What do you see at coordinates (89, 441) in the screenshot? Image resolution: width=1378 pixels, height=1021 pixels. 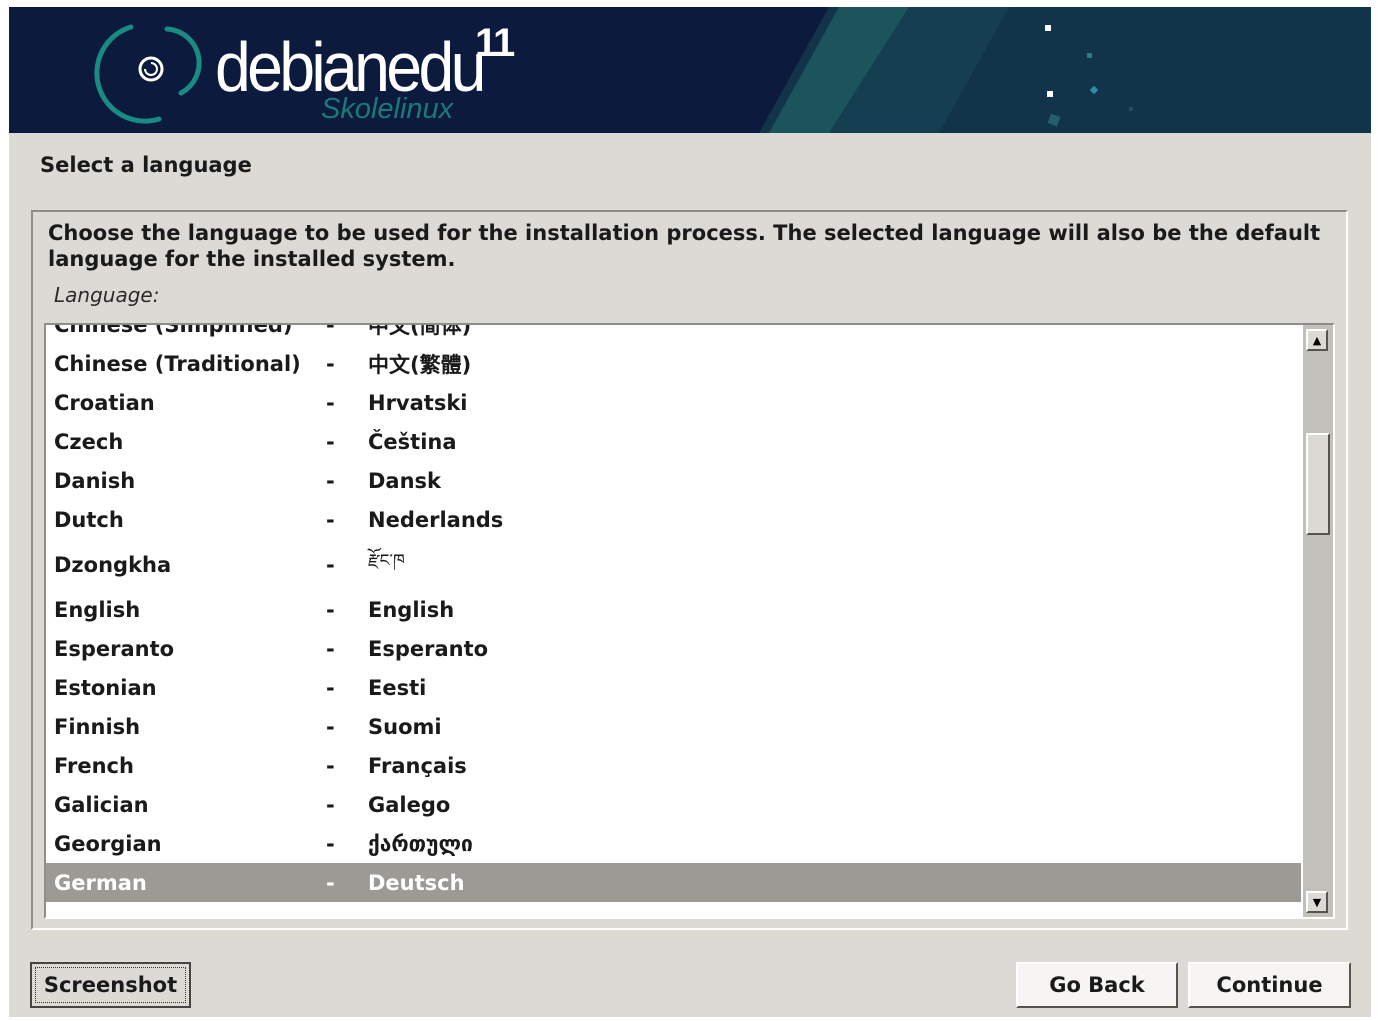 I see `language-name: Czech` at bounding box center [89, 441].